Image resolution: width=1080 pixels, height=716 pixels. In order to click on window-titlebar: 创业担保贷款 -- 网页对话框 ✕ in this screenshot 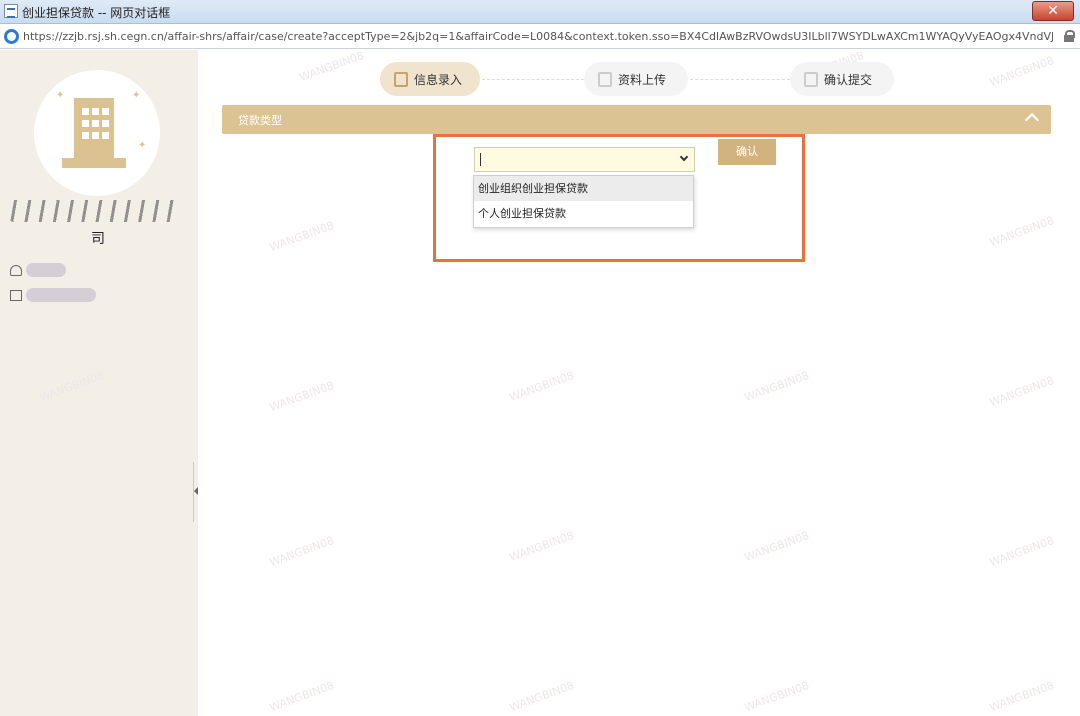, I will do `click(540, 12)`.